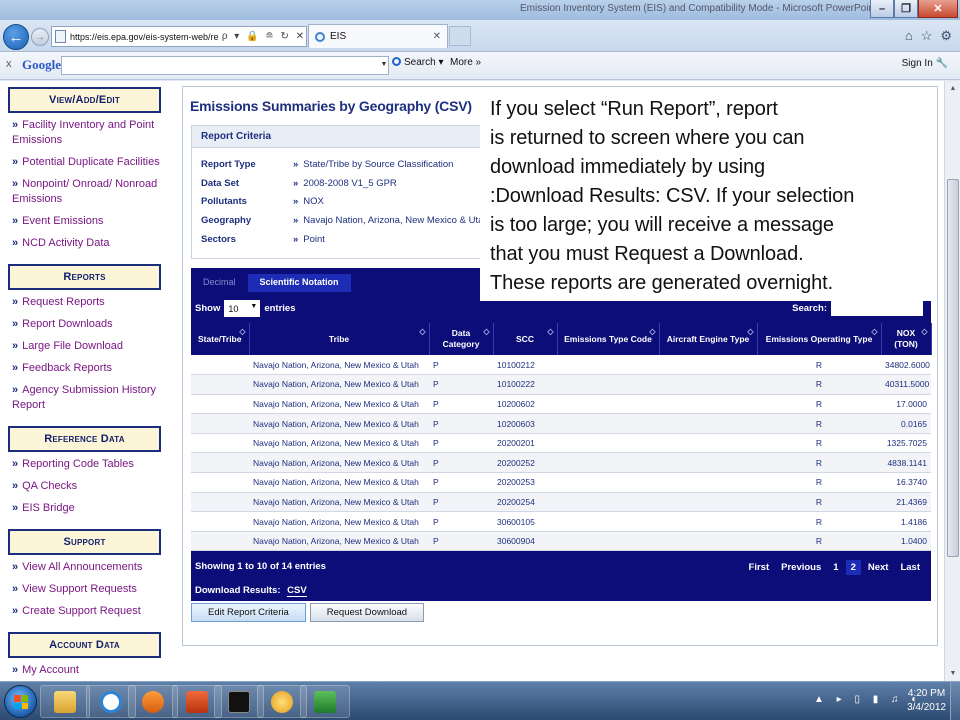  What do you see at coordinates (461, 339) in the screenshot?
I see `column-header: Data Category ◇` at bounding box center [461, 339].